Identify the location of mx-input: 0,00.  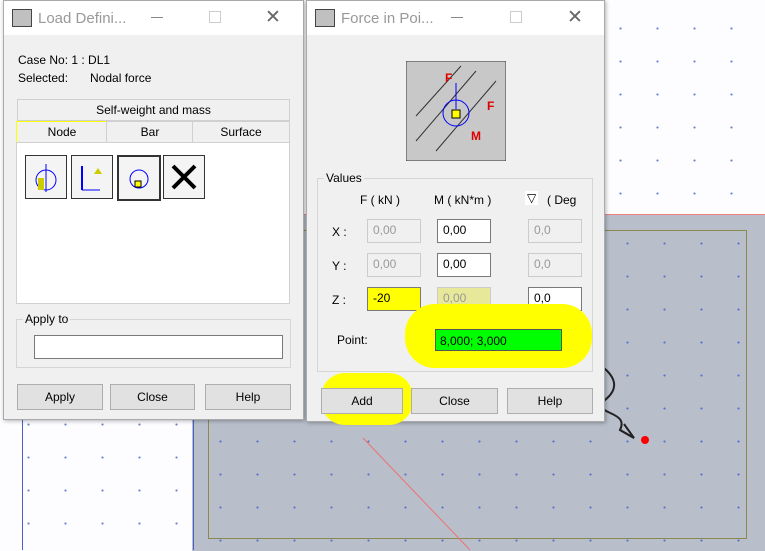
(464, 231).